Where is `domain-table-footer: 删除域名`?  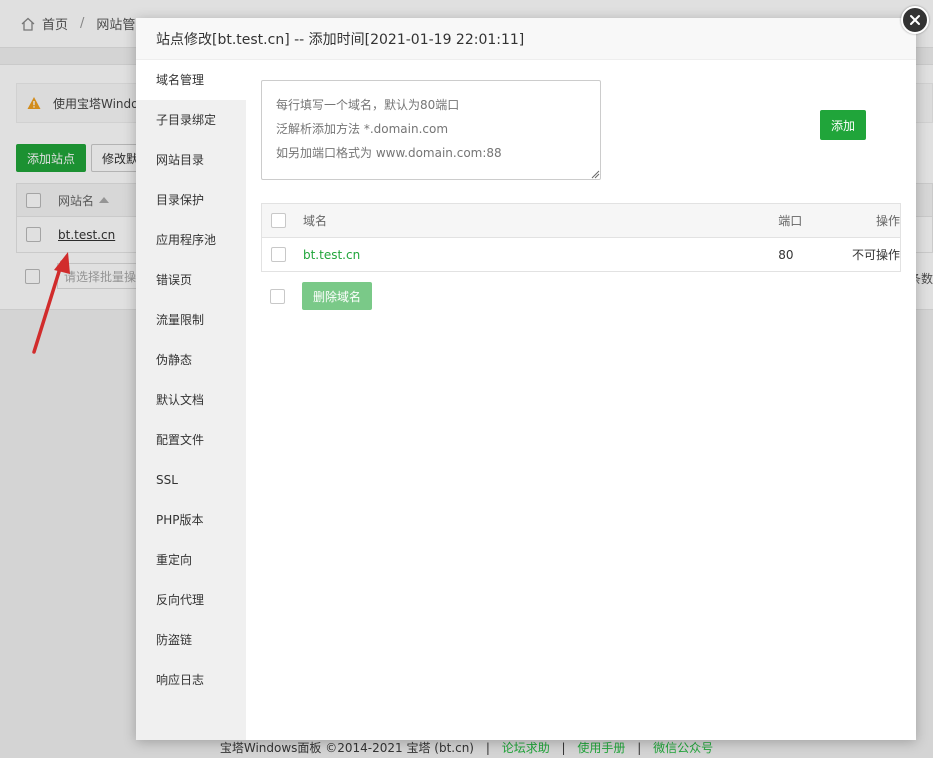 domain-table-footer: 删除域名 is located at coordinates (316, 296).